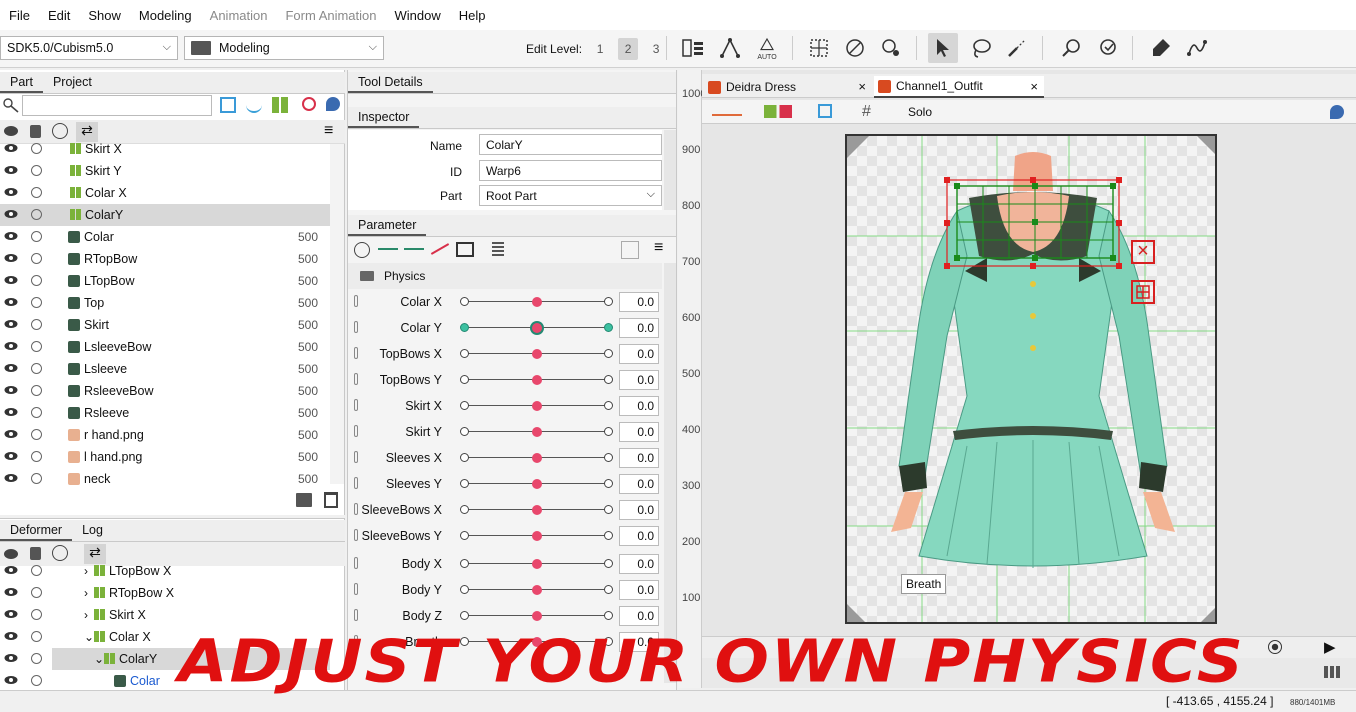 The height and width of the screenshot is (712, 1356). I want to click on part-row: RsleeveBow 500, so click(165, 391).